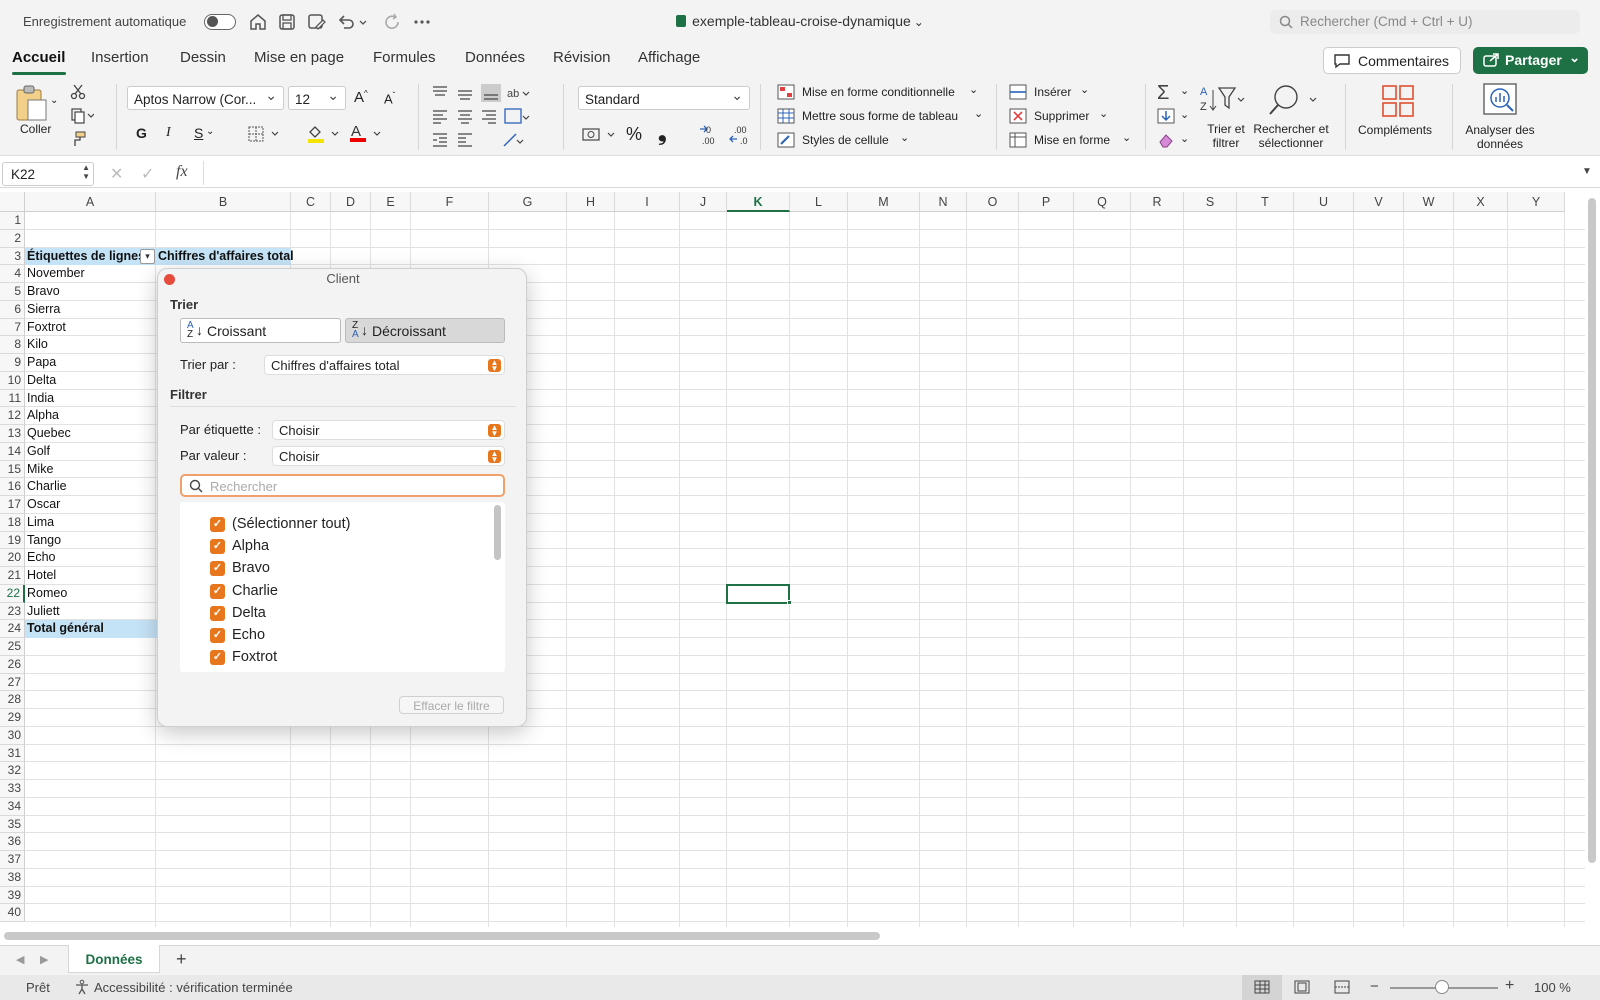 The image size is (1600, 1000). Describe the element at coordinates (451, 705) in the screenshot. I see `clear-filter-button: Effacer le filtre` at that location.